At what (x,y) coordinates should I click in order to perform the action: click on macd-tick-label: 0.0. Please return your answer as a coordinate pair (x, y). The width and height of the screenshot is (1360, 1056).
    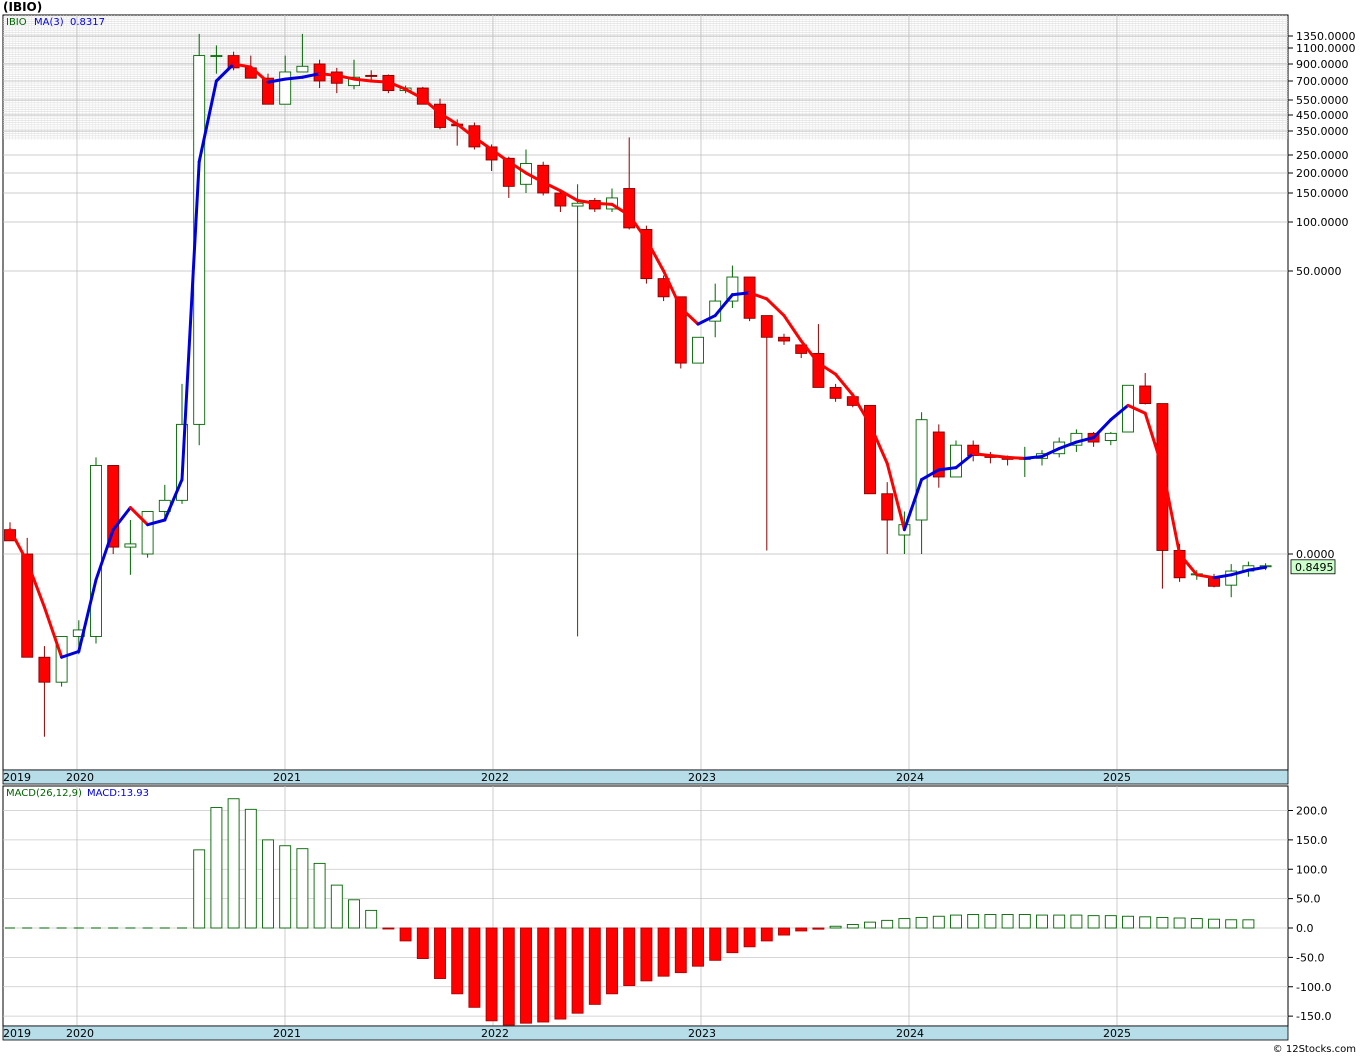
    Looking at the image, I should click on (1305, 928).